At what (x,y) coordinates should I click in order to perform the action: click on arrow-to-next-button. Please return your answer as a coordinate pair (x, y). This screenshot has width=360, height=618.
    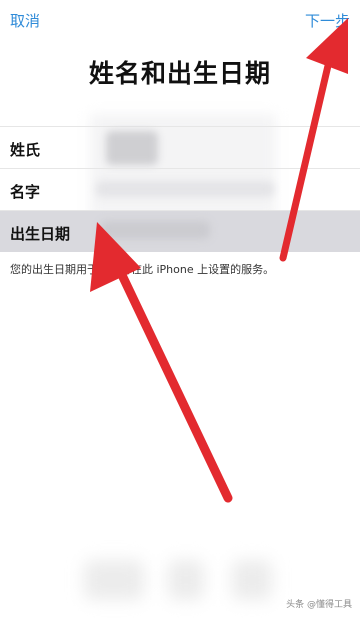
    Looking at the image, I should click on (313, 140).